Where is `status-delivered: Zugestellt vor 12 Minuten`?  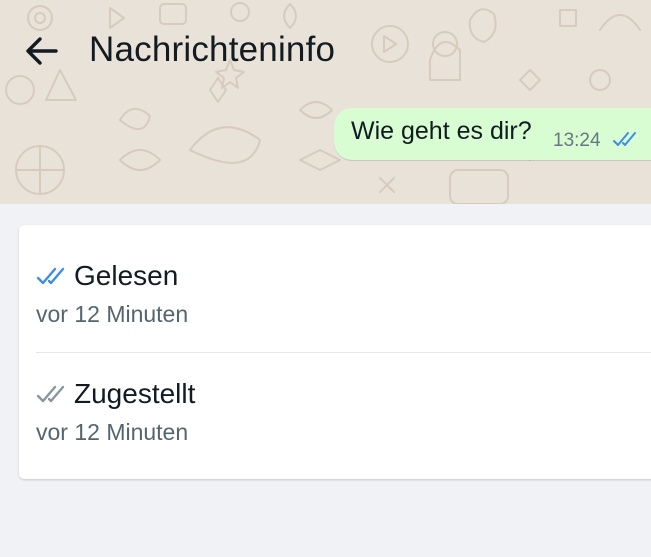 status-delivered: Zugestellt vor 12 Minuten is located at coordinates (343, 411).